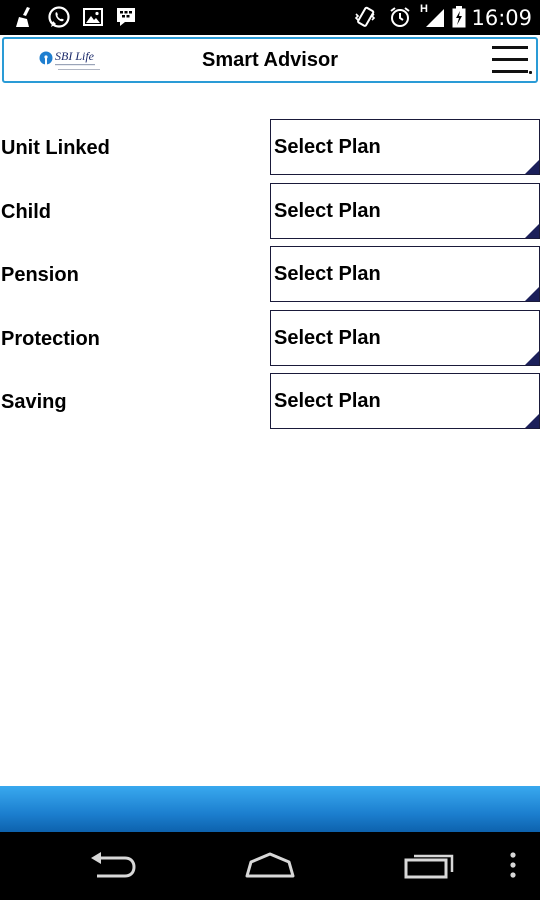 The height and width of the screenshot is (900, 540). I want to click on category-row-protection: Protection Select Plan, so click(270, 341).